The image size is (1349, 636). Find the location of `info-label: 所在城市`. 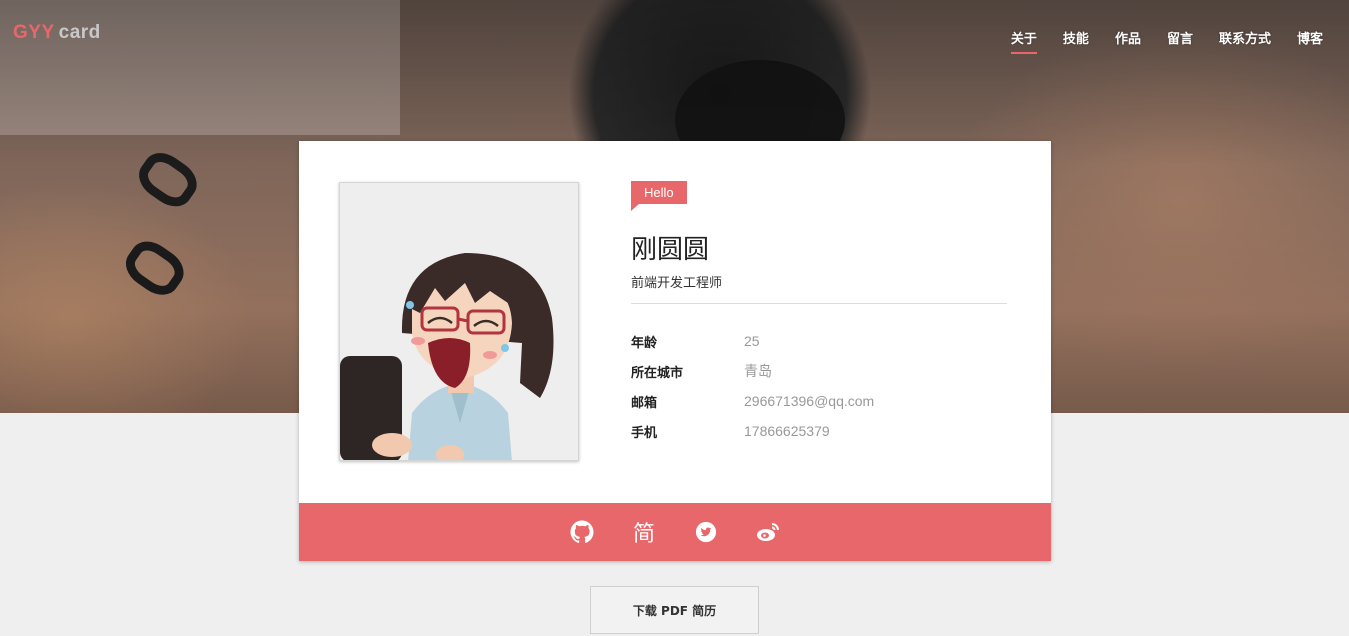

info-label: 所在城市 is located at coordinates (657, 373).